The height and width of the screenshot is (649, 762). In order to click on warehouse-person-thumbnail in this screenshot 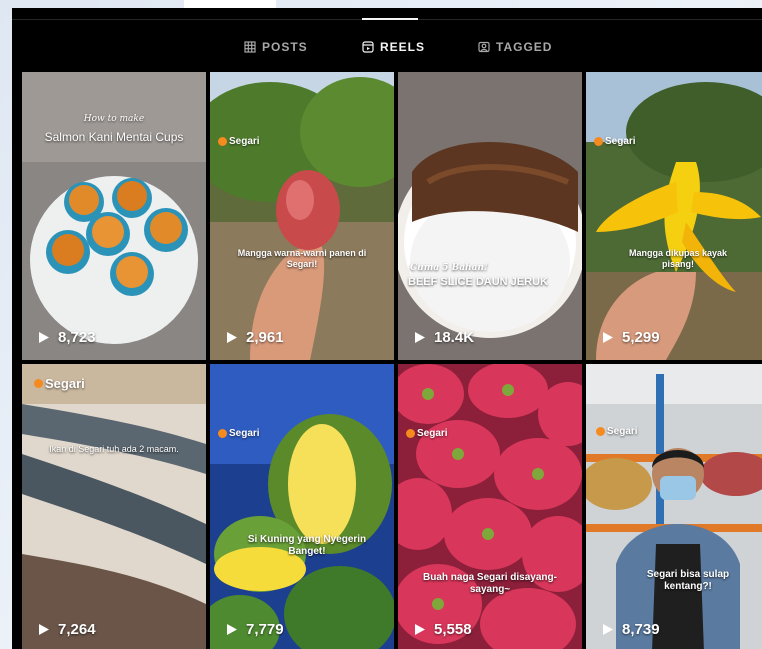, I will do `click(674, 506)`.